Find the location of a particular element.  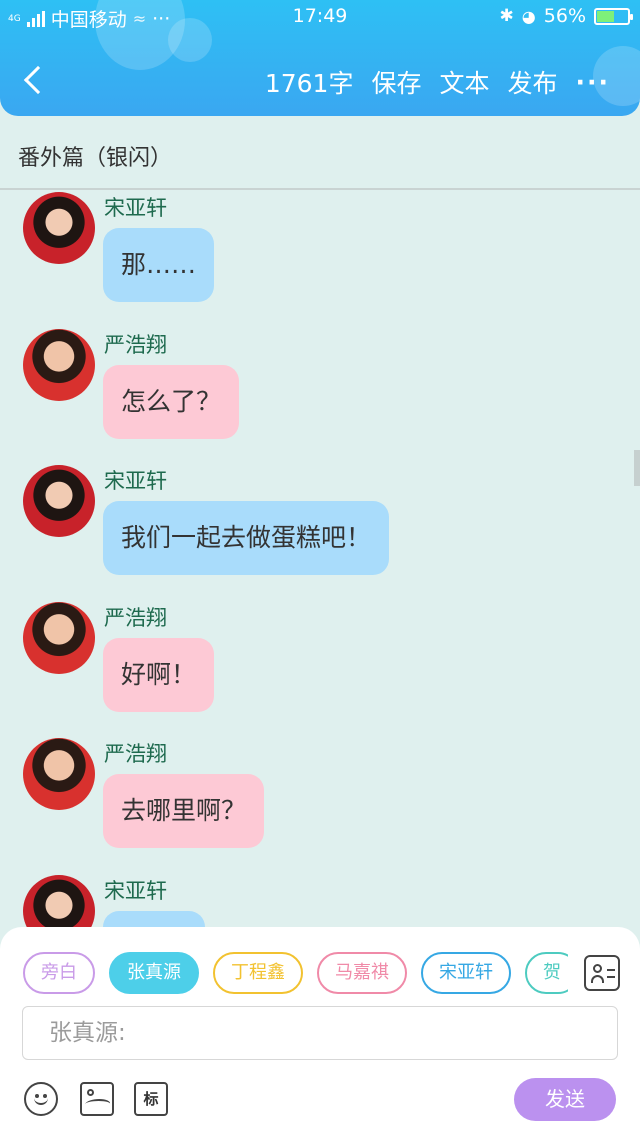

message-bubble: 我们一起去做蛋糕吧！ is located at coordinates (246, 538).